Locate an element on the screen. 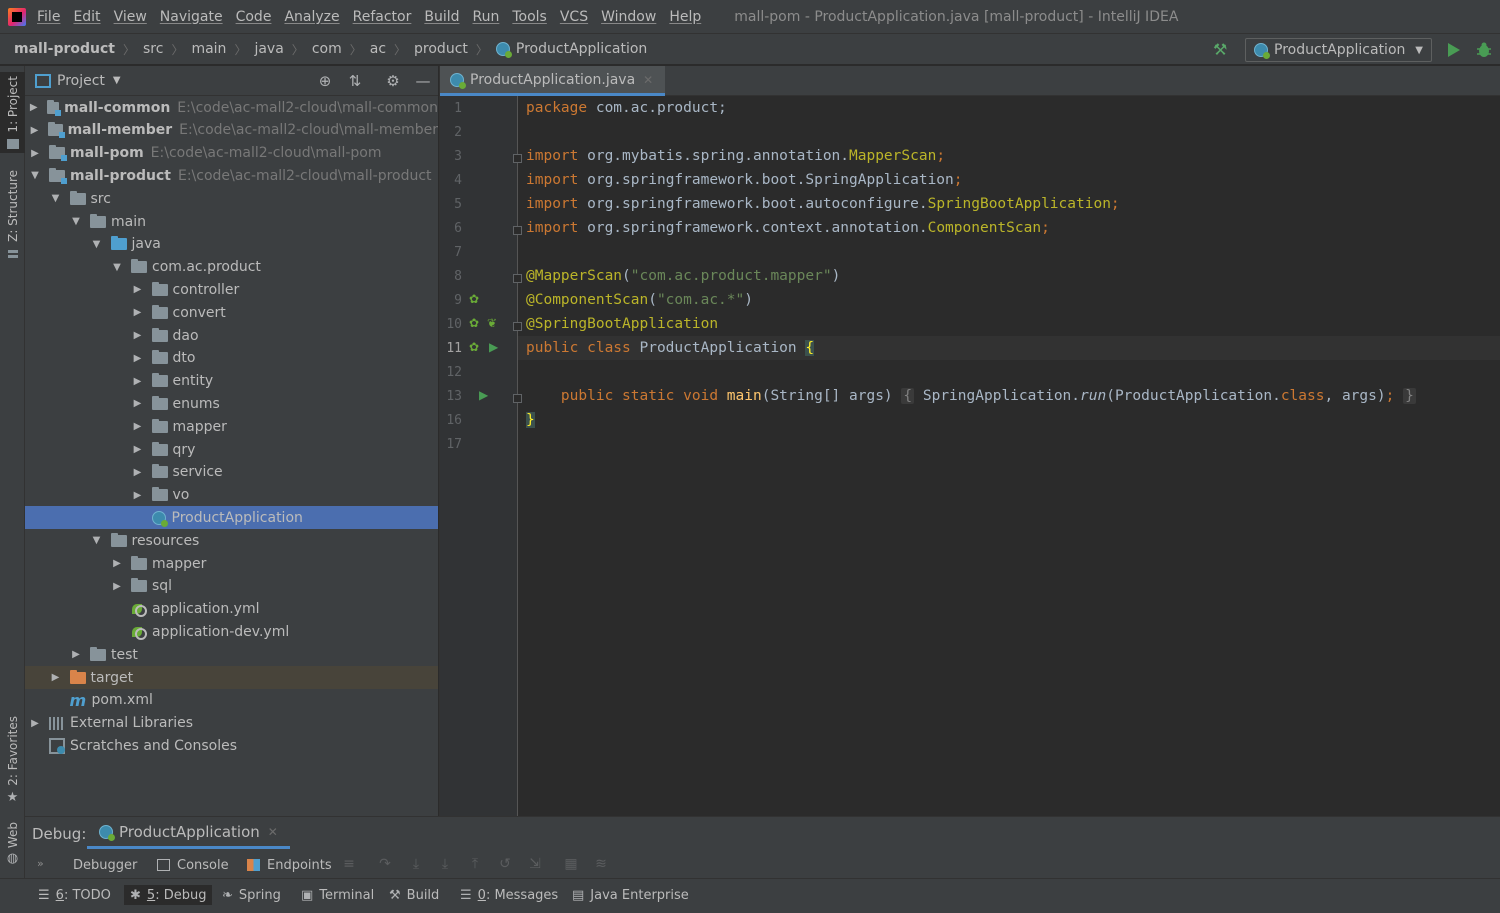  run-gutter-icon: ▶ is located at coordinates (483, 395).